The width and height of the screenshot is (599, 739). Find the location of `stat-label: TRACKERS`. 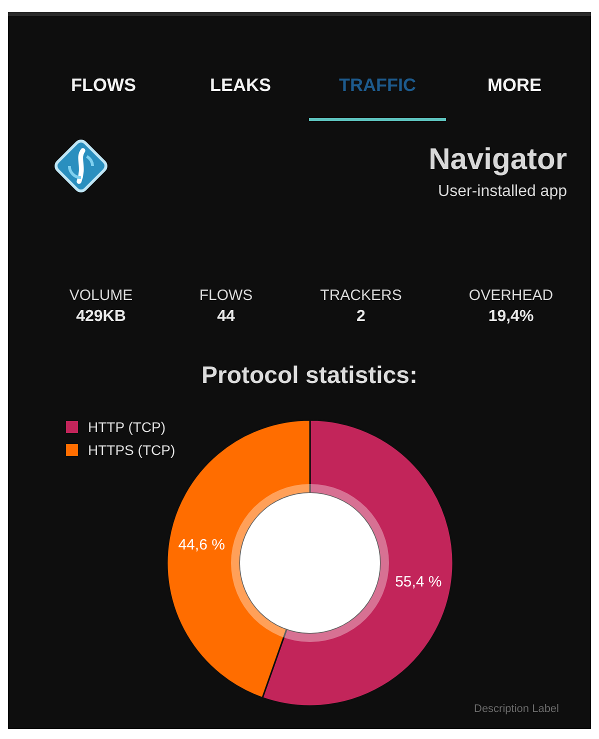

stat-label: TRACKERS is located at coordinates (361, 295).